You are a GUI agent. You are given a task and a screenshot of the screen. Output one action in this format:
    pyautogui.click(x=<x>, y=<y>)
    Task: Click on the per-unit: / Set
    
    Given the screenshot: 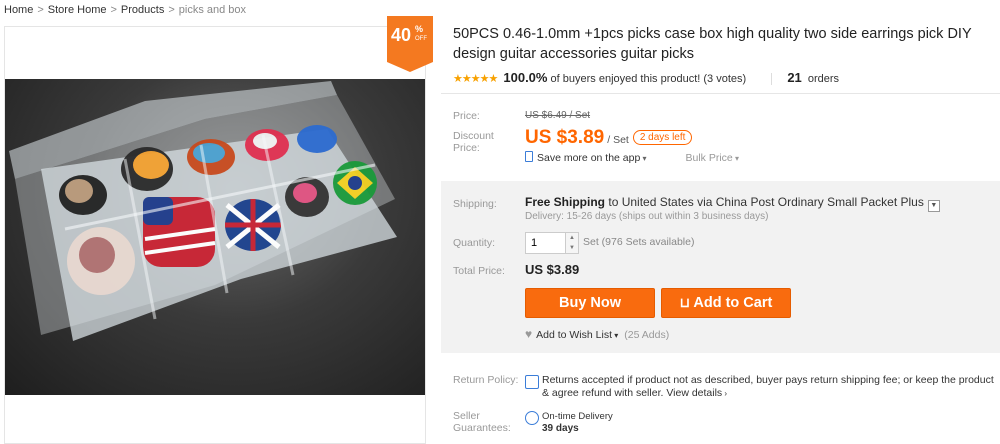 What is the action you would take?
    pyautogui.click(x=618, y=140)
    